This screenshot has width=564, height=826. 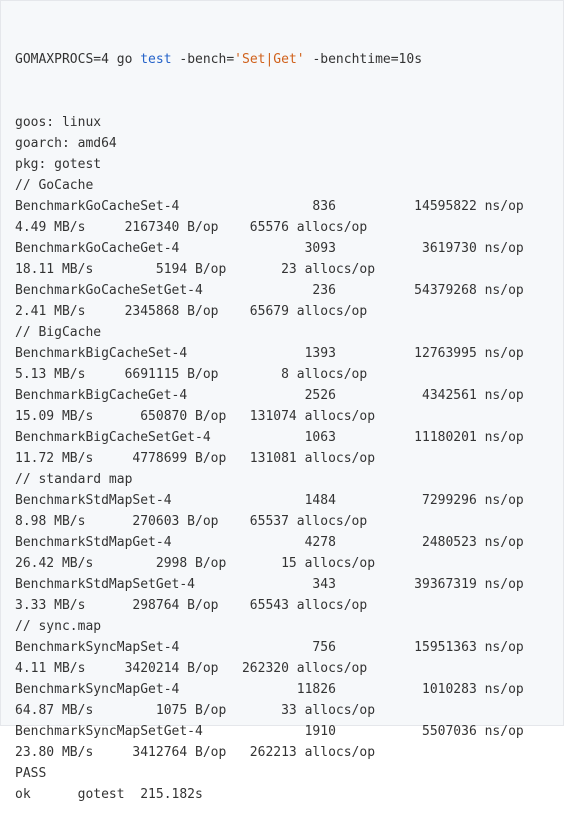 What do you see at coordinates (58, 164) in the screenshot?
I see `output-line: pkg: gotest` at bounding box center [58, 164].